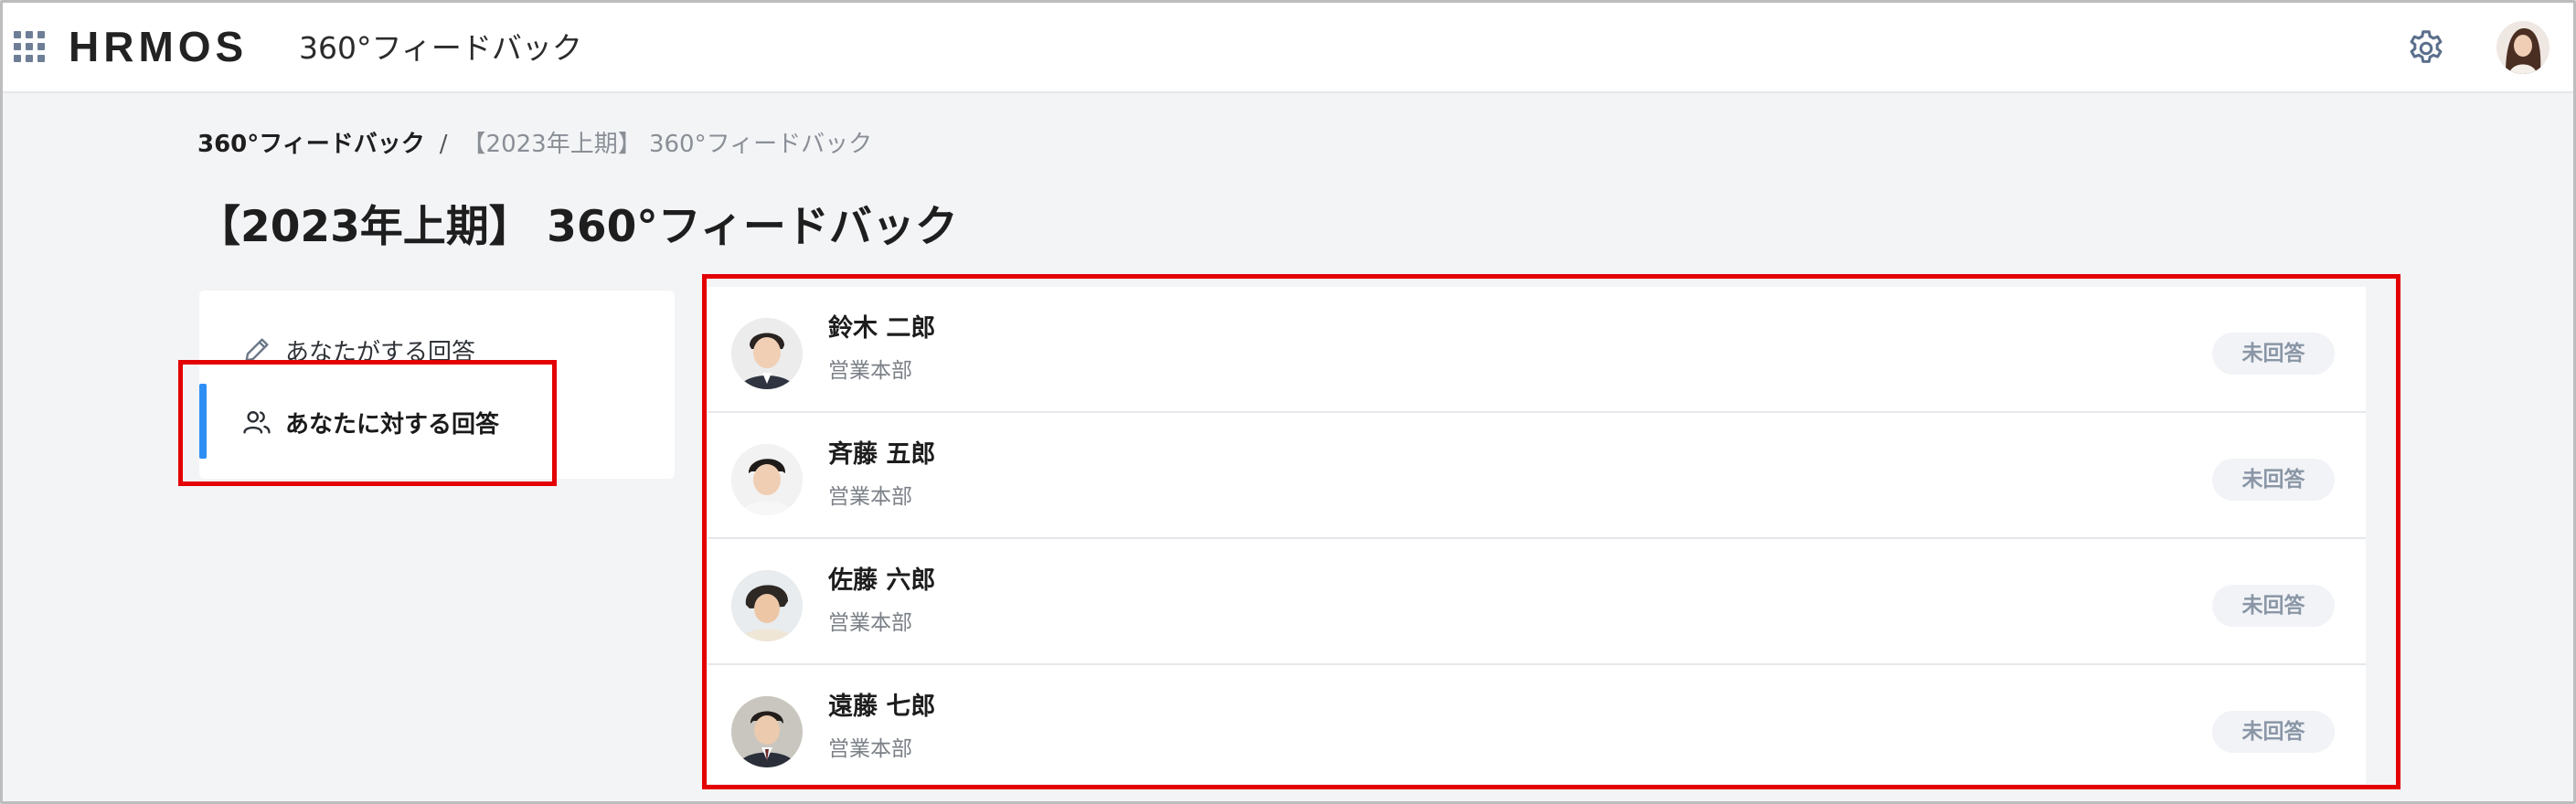  What do you see at coordinates (392, 424) in the screenshot?
I see `menu-item-label: あなたに対する回答` at bounding box center [392, 424].